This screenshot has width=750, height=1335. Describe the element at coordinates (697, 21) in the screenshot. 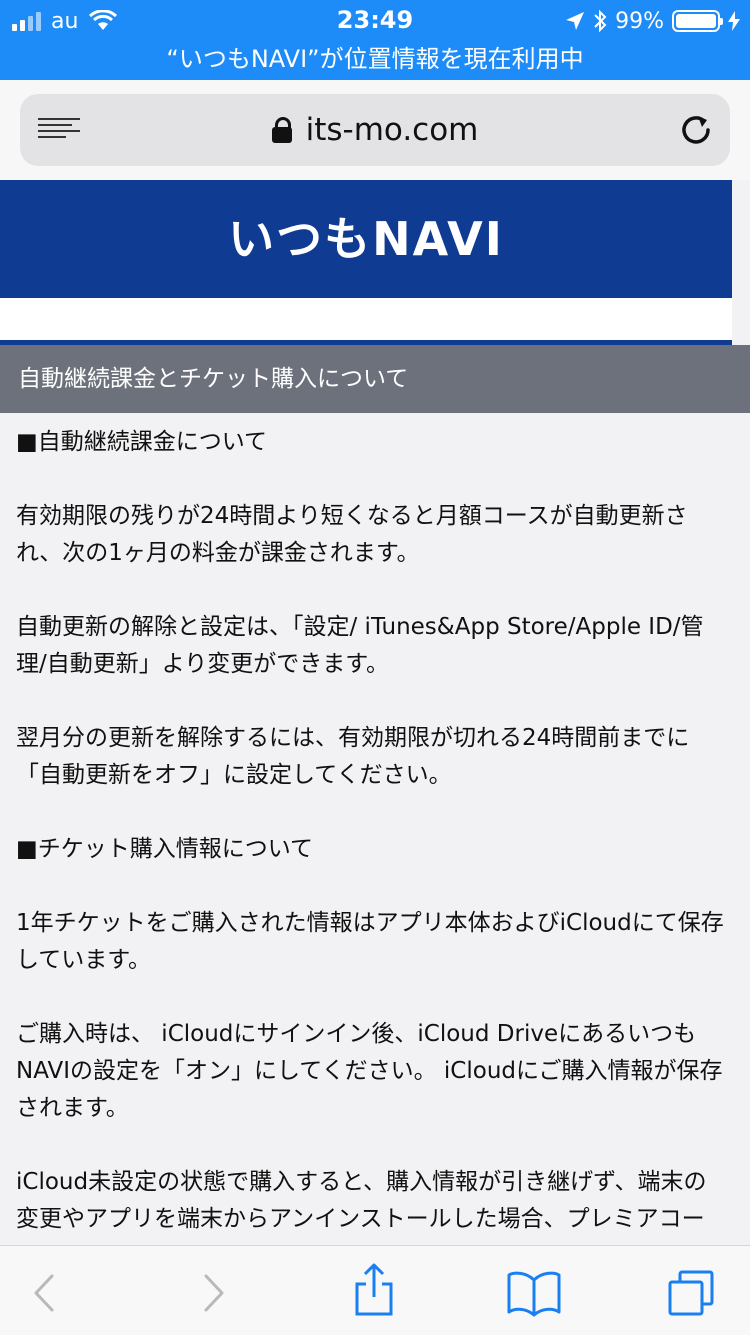

I see `battery-icon` at that location.